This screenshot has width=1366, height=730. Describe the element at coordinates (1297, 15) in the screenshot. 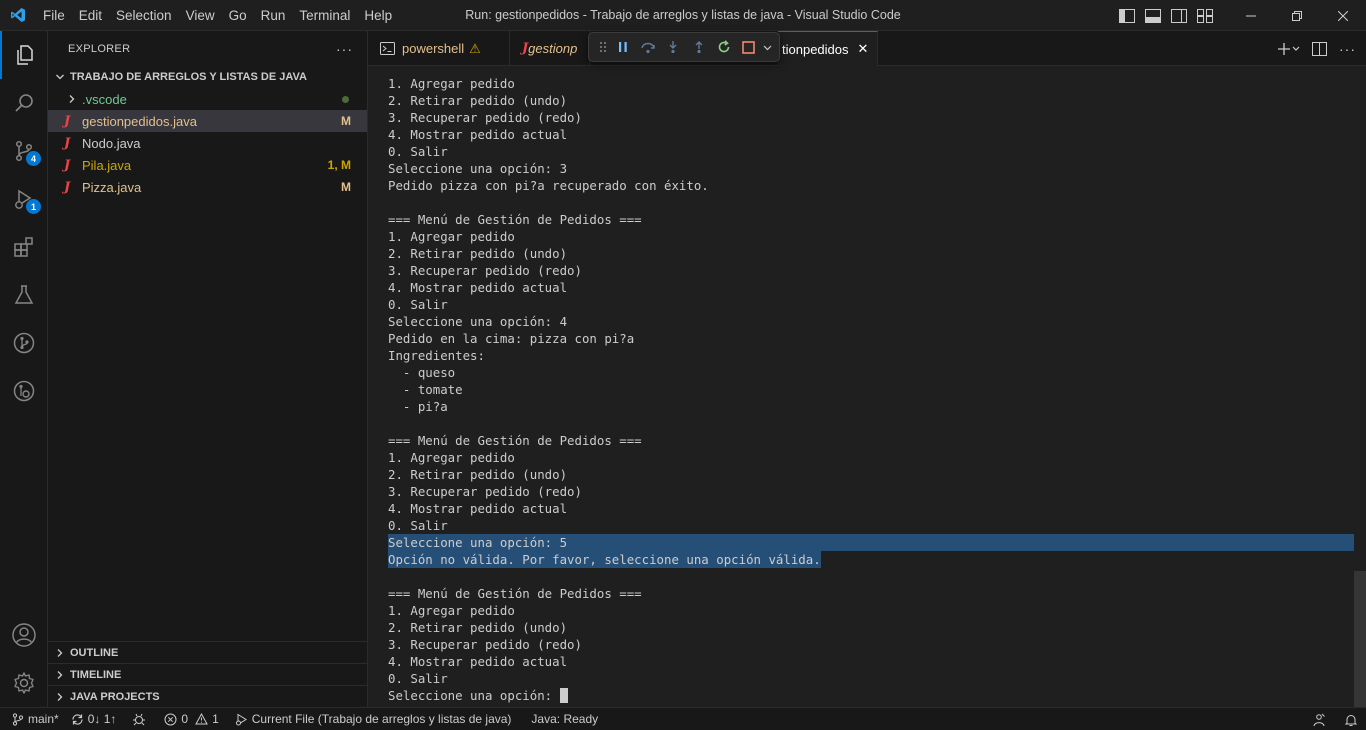

I see `restore-icon` at that location.